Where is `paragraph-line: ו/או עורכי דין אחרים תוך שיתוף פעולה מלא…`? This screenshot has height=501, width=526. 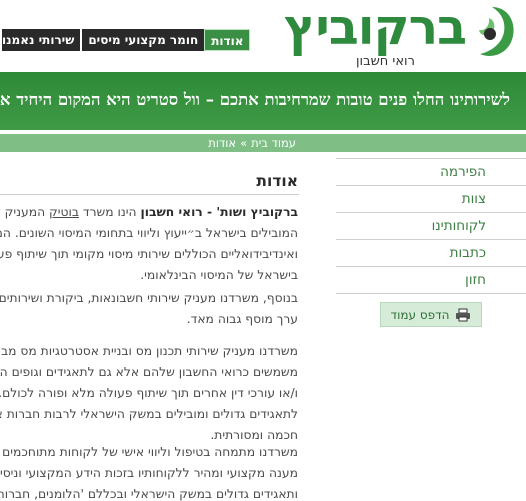
paragraph-line: ו/או עורכי דין אחרים תוך שיתוף פעולה מלא… is located at coordinates (149, 393).